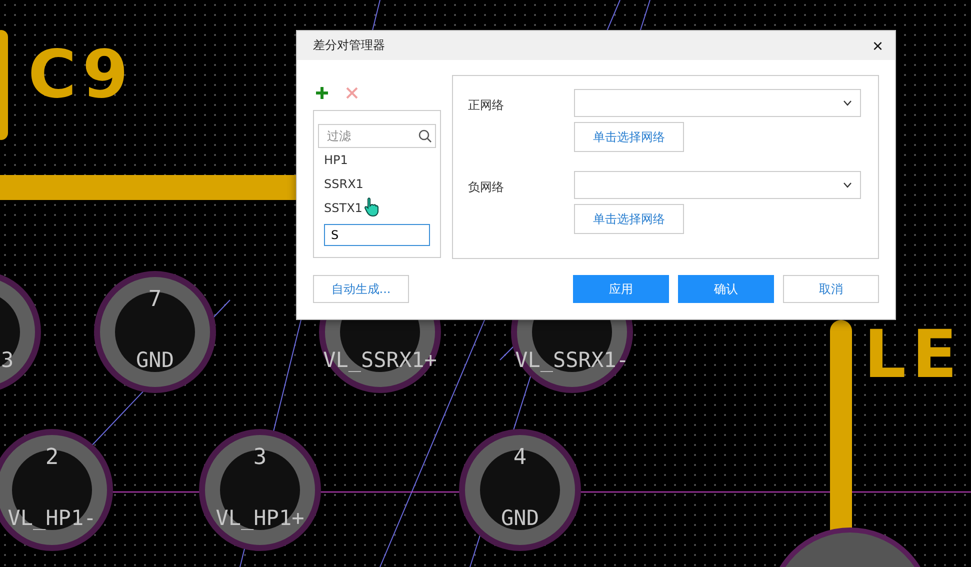 The width and height of the screenshot is (971, 567). What do you see at coordinates (352, 93) in the screenshot?
I see `delete-icon` at bounding box center [352, 93].